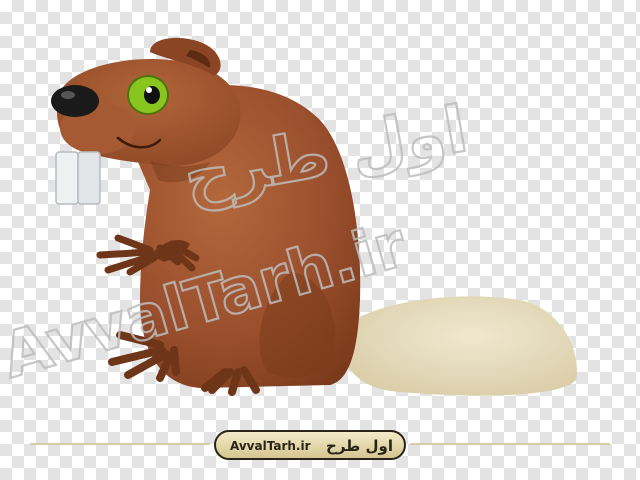  Describe the element at coordinates (320, 445) in the screenshot. I see `avvaltarh-badge: AvvalTarh.ir اول طرح` at that location.